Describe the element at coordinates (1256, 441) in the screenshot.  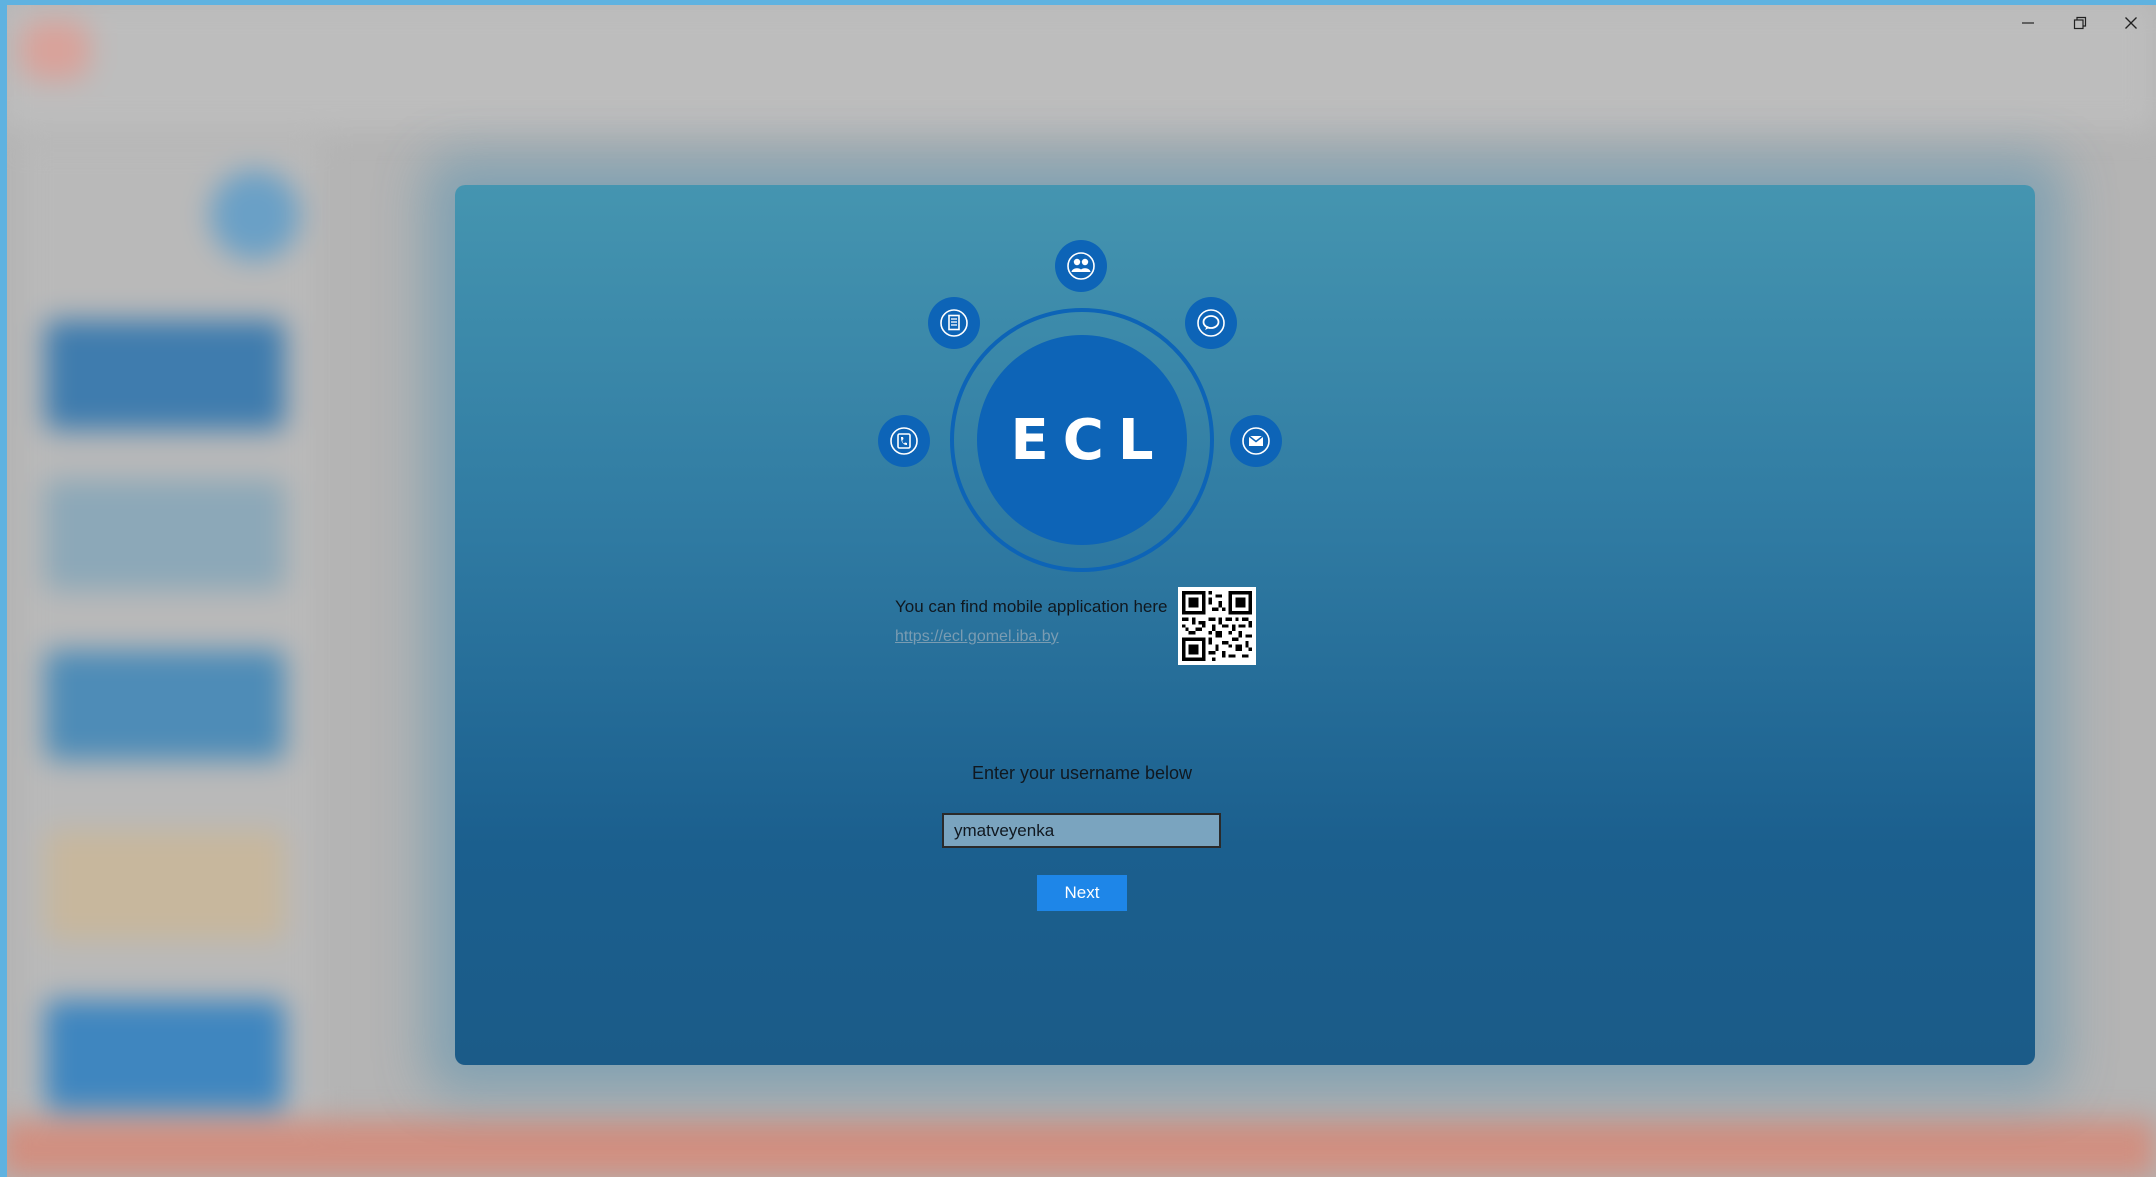
I see `mail-icon` at that location.